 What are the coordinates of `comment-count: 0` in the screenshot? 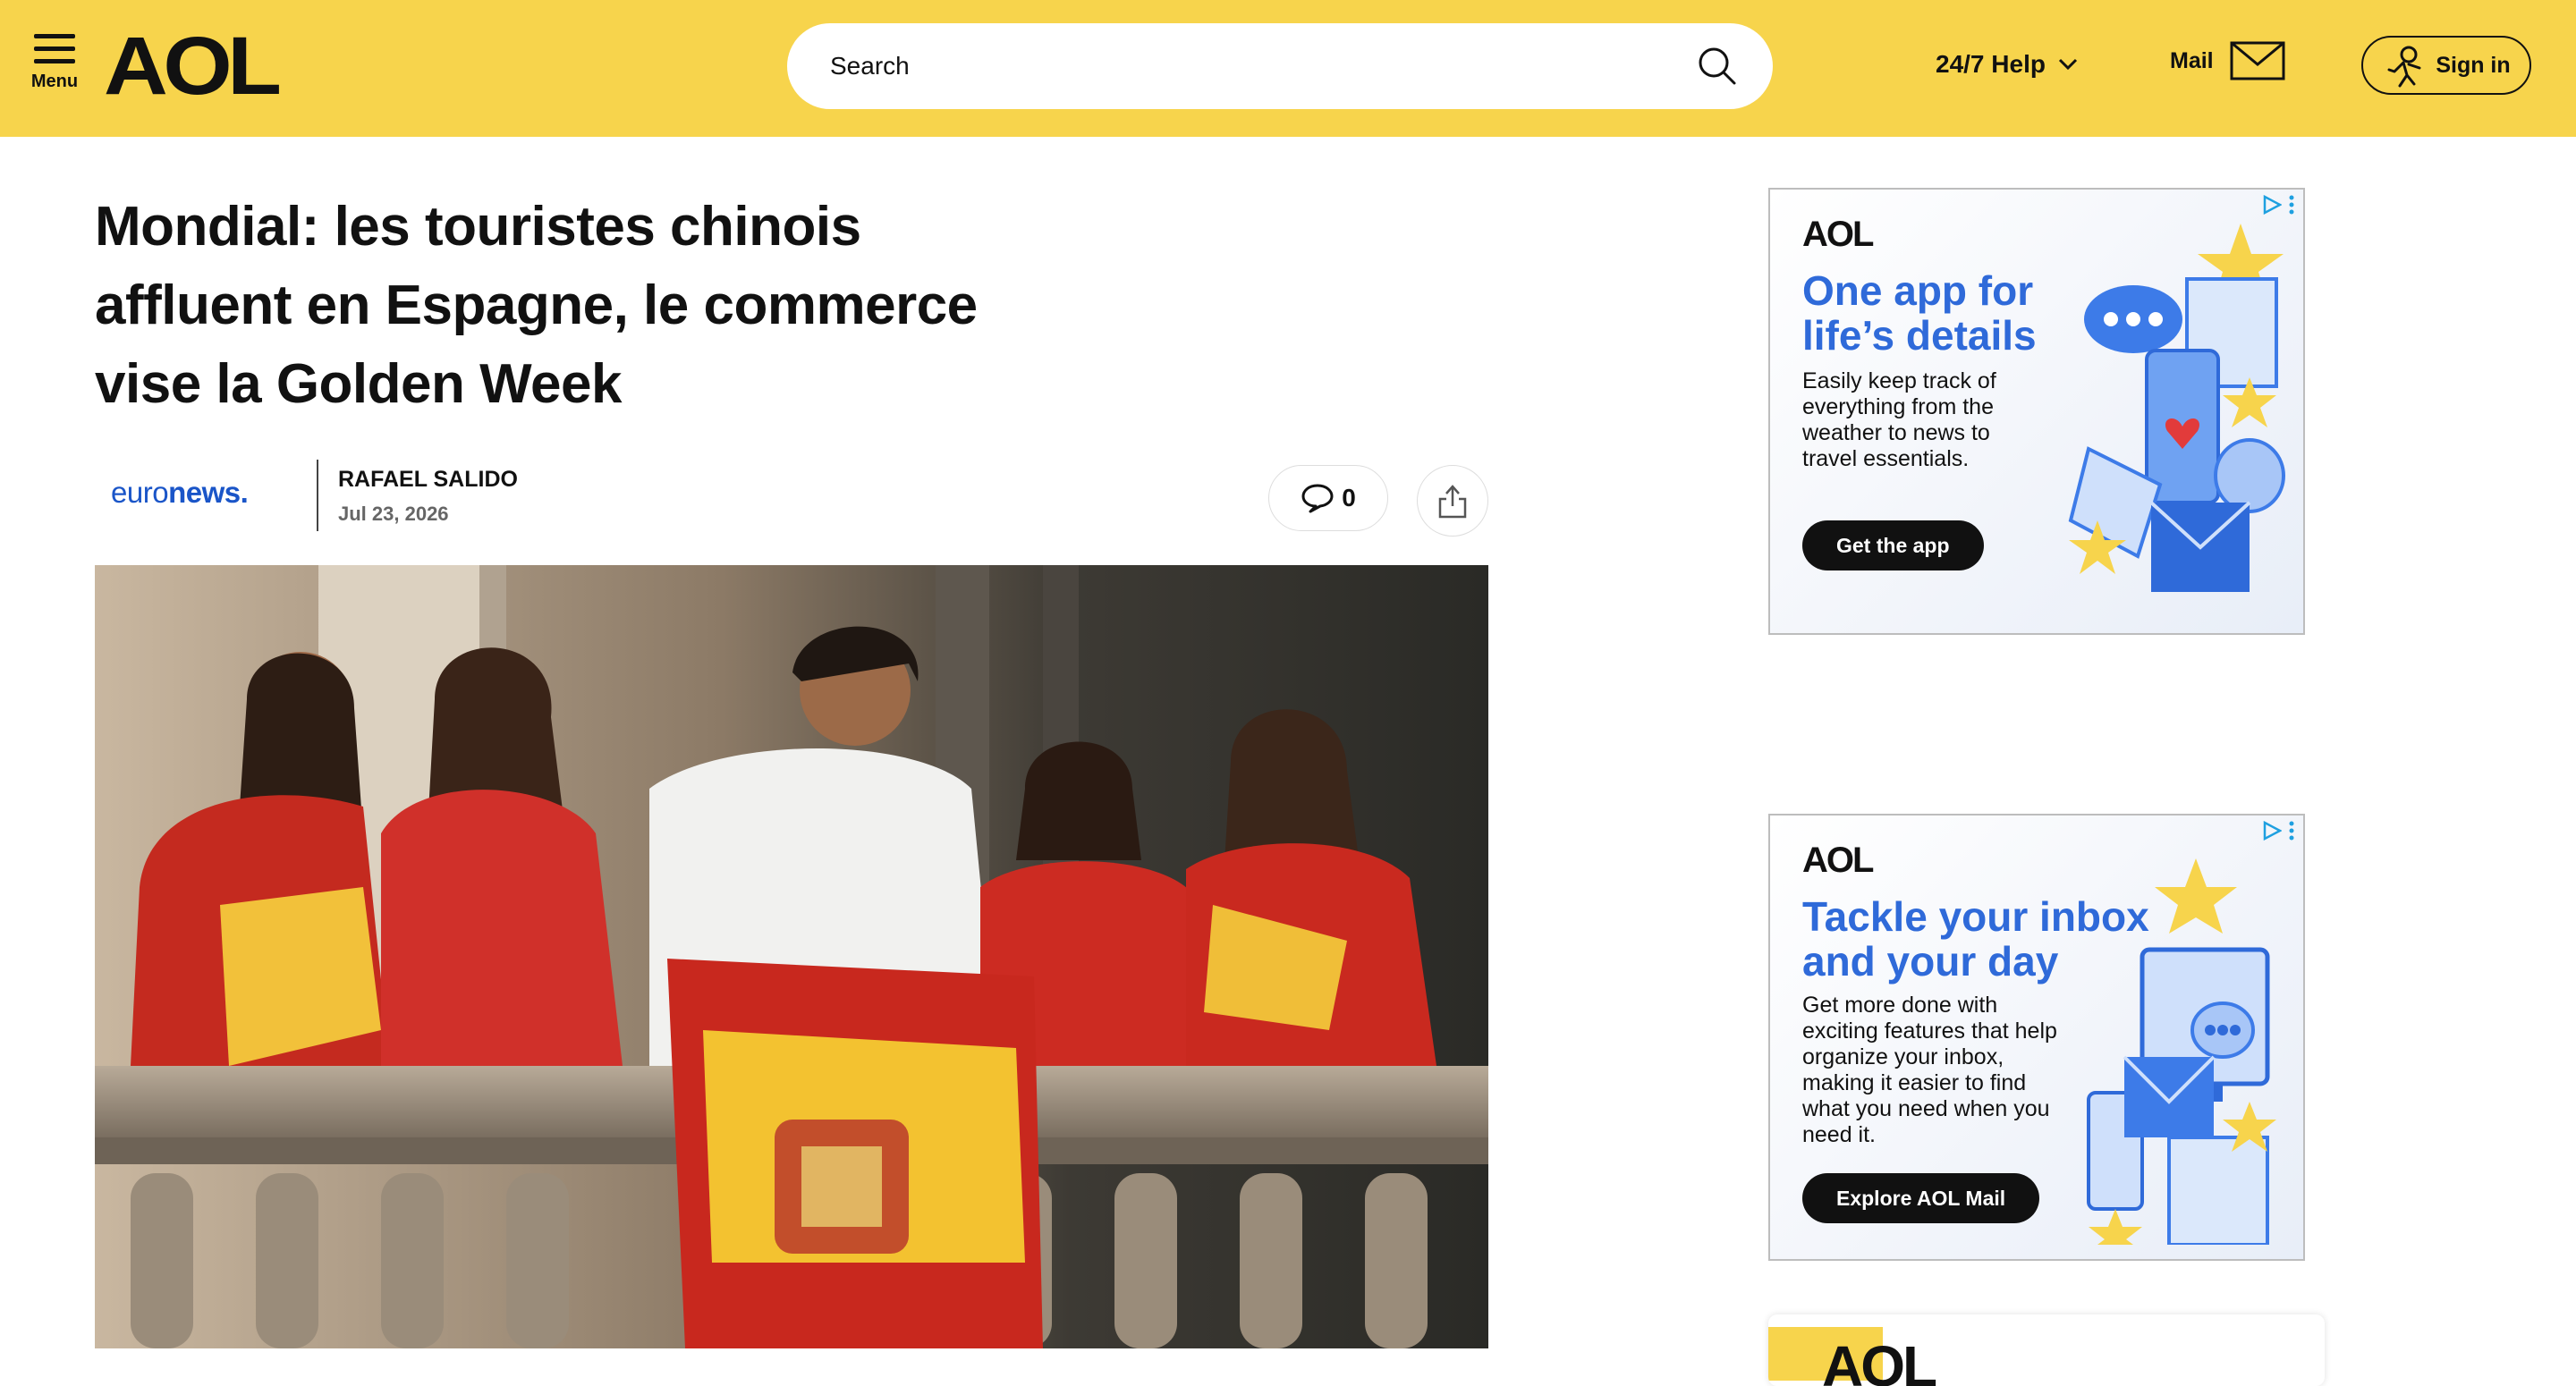 It's located at (1349, 498).